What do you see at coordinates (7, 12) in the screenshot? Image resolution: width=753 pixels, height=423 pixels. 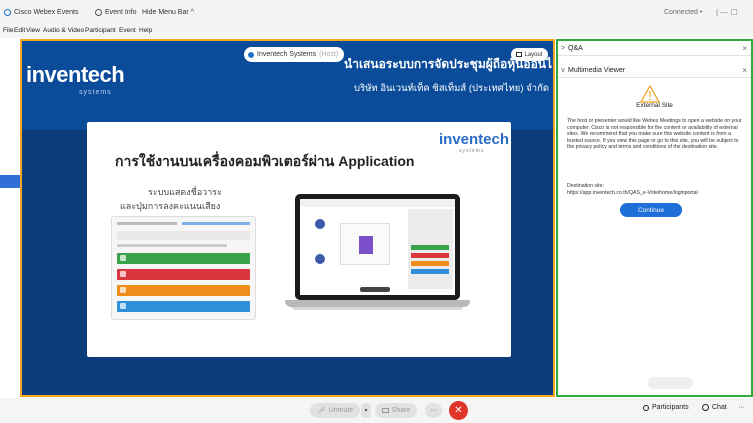 I see `webex-logo-icon` at bounding box center [7, 12].